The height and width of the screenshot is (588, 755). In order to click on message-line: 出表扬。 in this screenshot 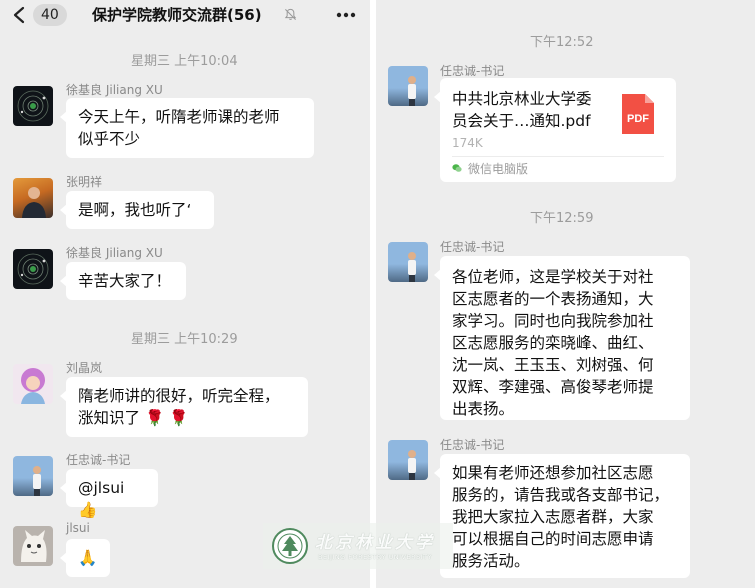, I will do `click(483, 409)`.